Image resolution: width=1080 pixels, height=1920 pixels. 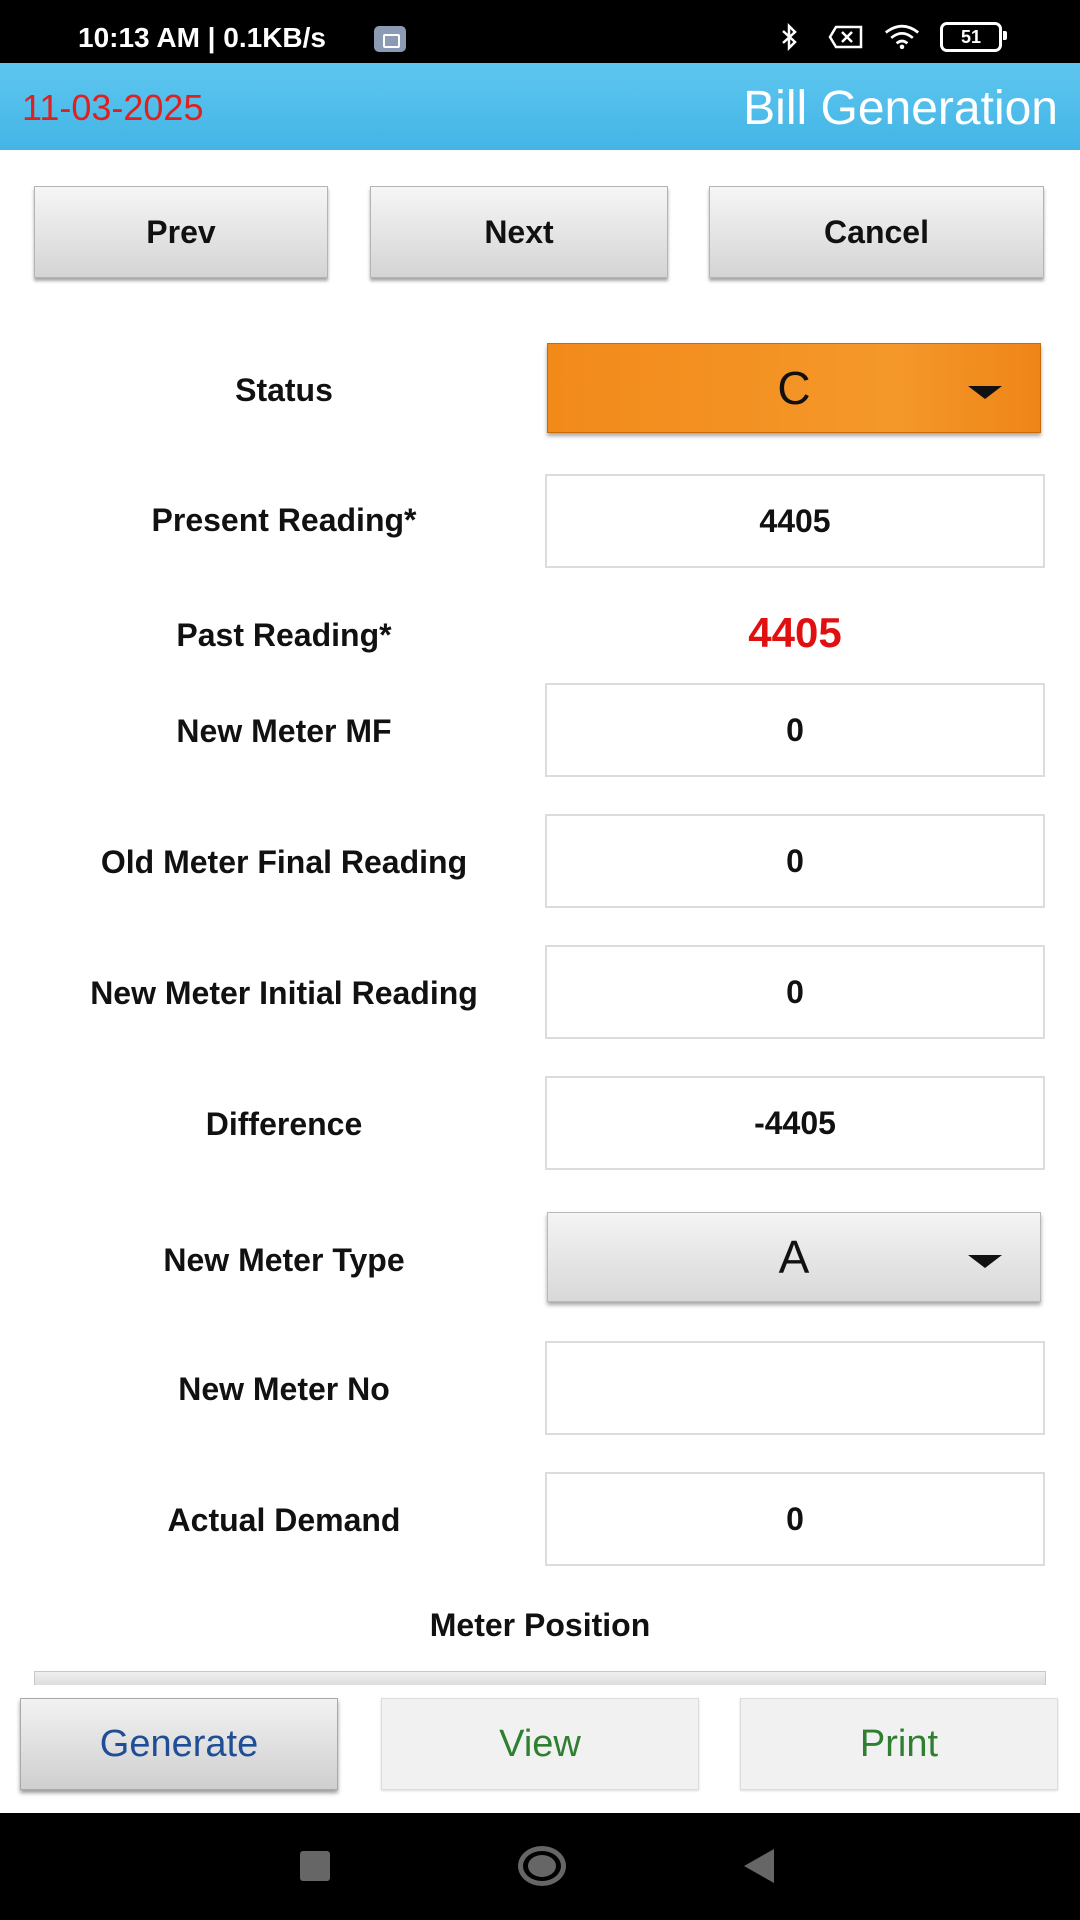 What do you see at coordinates (179, 1744) in the screenshot?
I see `generate-button: Generate` at bounding box center [179, 1744].